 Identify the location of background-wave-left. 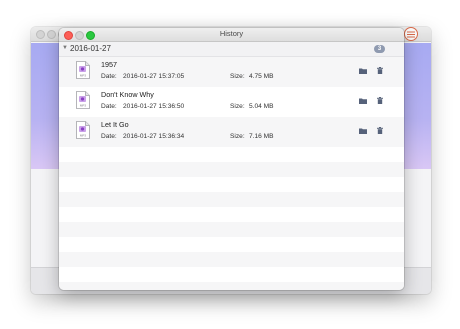
(45, 106).